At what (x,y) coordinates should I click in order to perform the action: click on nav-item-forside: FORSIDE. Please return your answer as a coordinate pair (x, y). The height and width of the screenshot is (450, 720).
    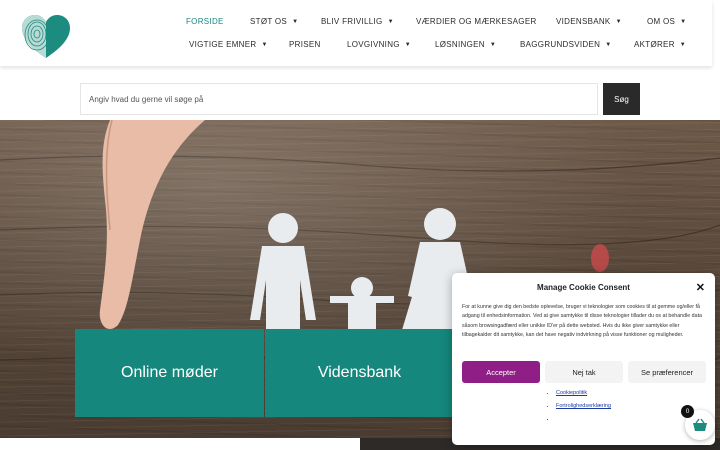
    Looking at the image, I should click on (205, 21).